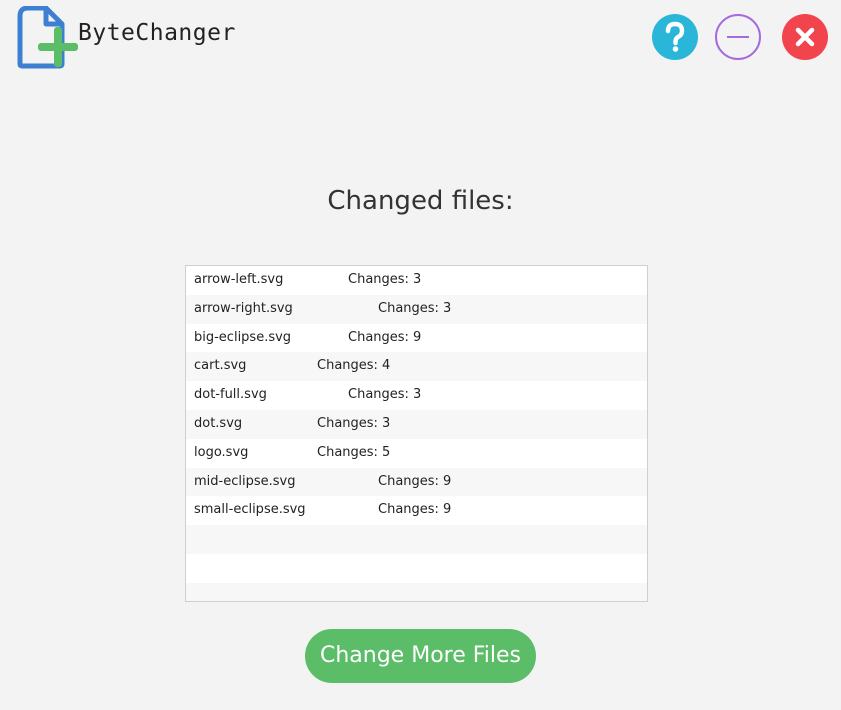 Image resolution: width=841 pixels, height=710 pixels. I want to click on change-count: Changes: 4, so click(354, 366).